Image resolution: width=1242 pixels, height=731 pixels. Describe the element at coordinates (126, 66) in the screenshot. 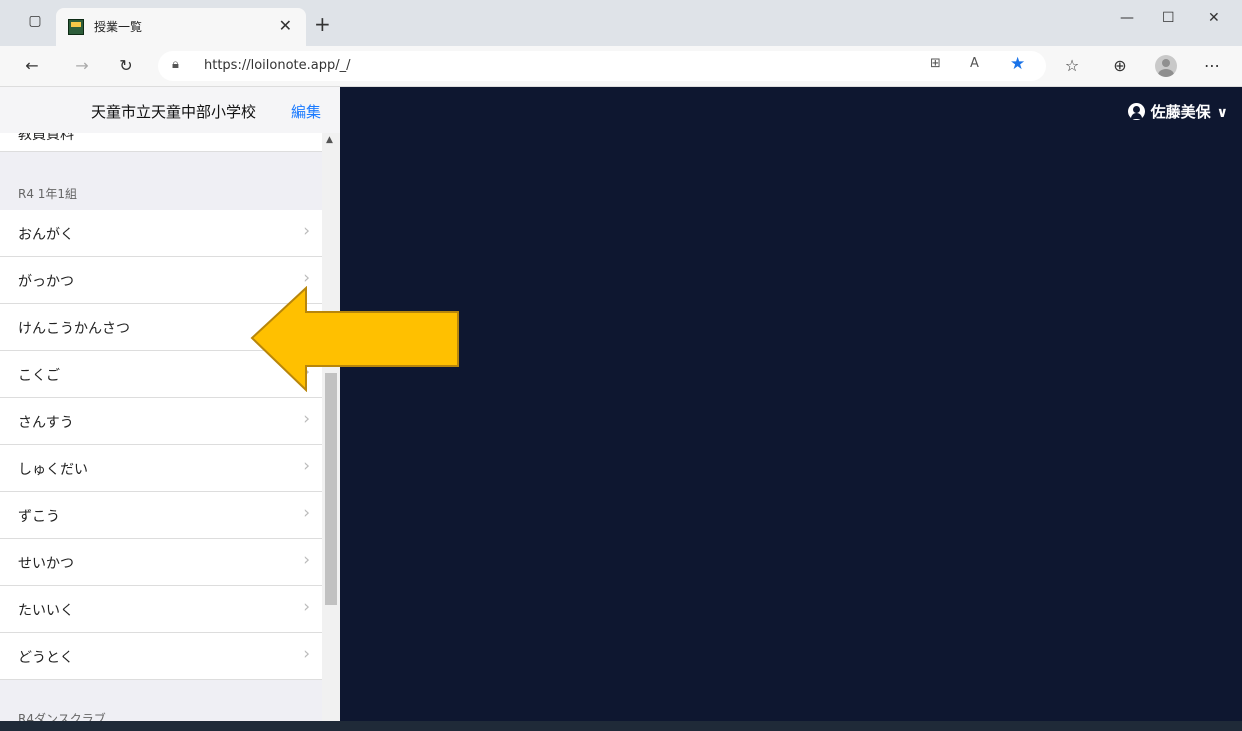

I see `refresh-icon: ↻` at that location.